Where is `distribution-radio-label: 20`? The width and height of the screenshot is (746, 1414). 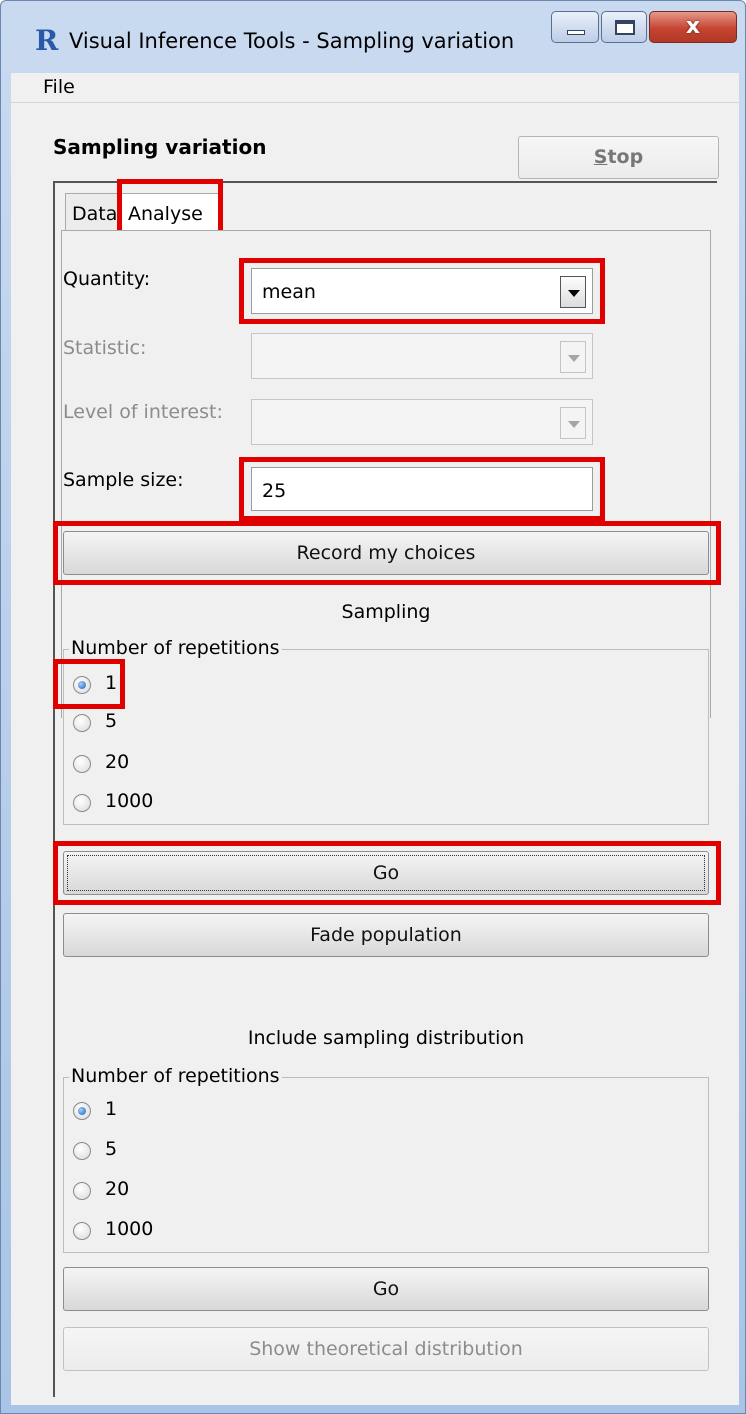
distribution-radio-label: 20 is located at coordinates (117, 1189).